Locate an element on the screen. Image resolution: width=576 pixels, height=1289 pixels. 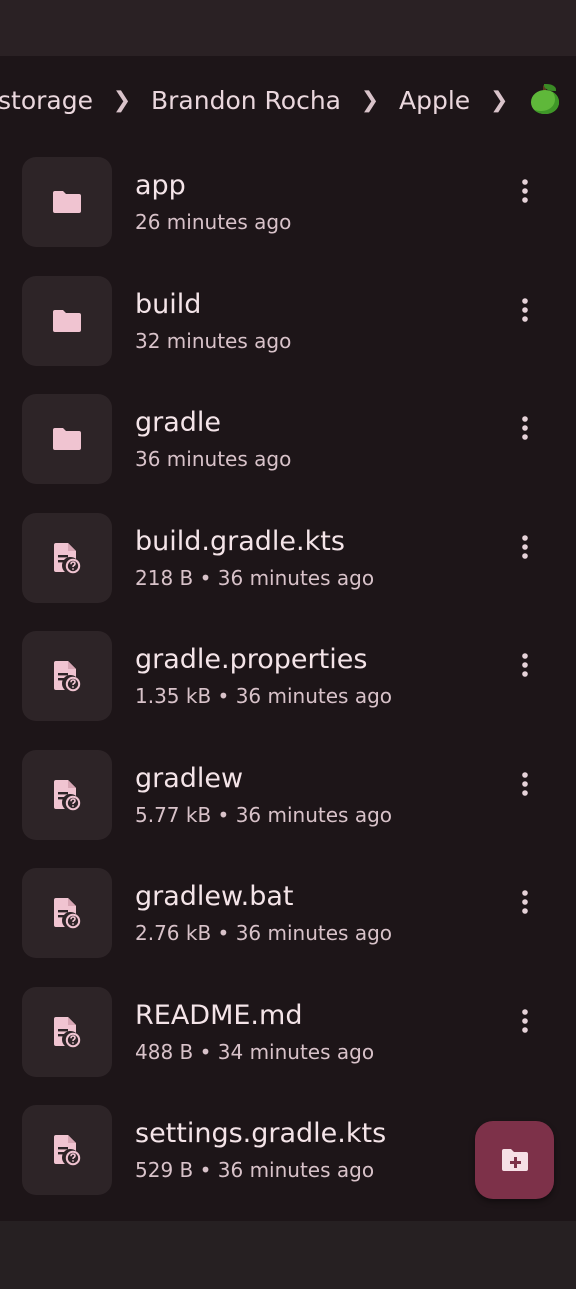
file-name: build.gradle.kts is located at coordinates (240, 541).